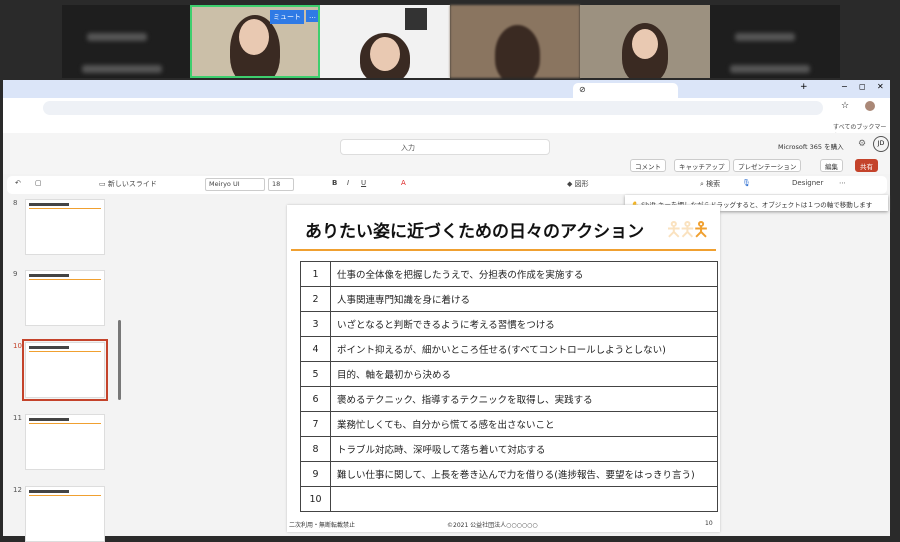 The width and height of the screenshot is (900, 542). What do you see at coordinates (862, 144) in the screenshot?
I see `gear-icon: ⚙` at bounding box center [862, 144].